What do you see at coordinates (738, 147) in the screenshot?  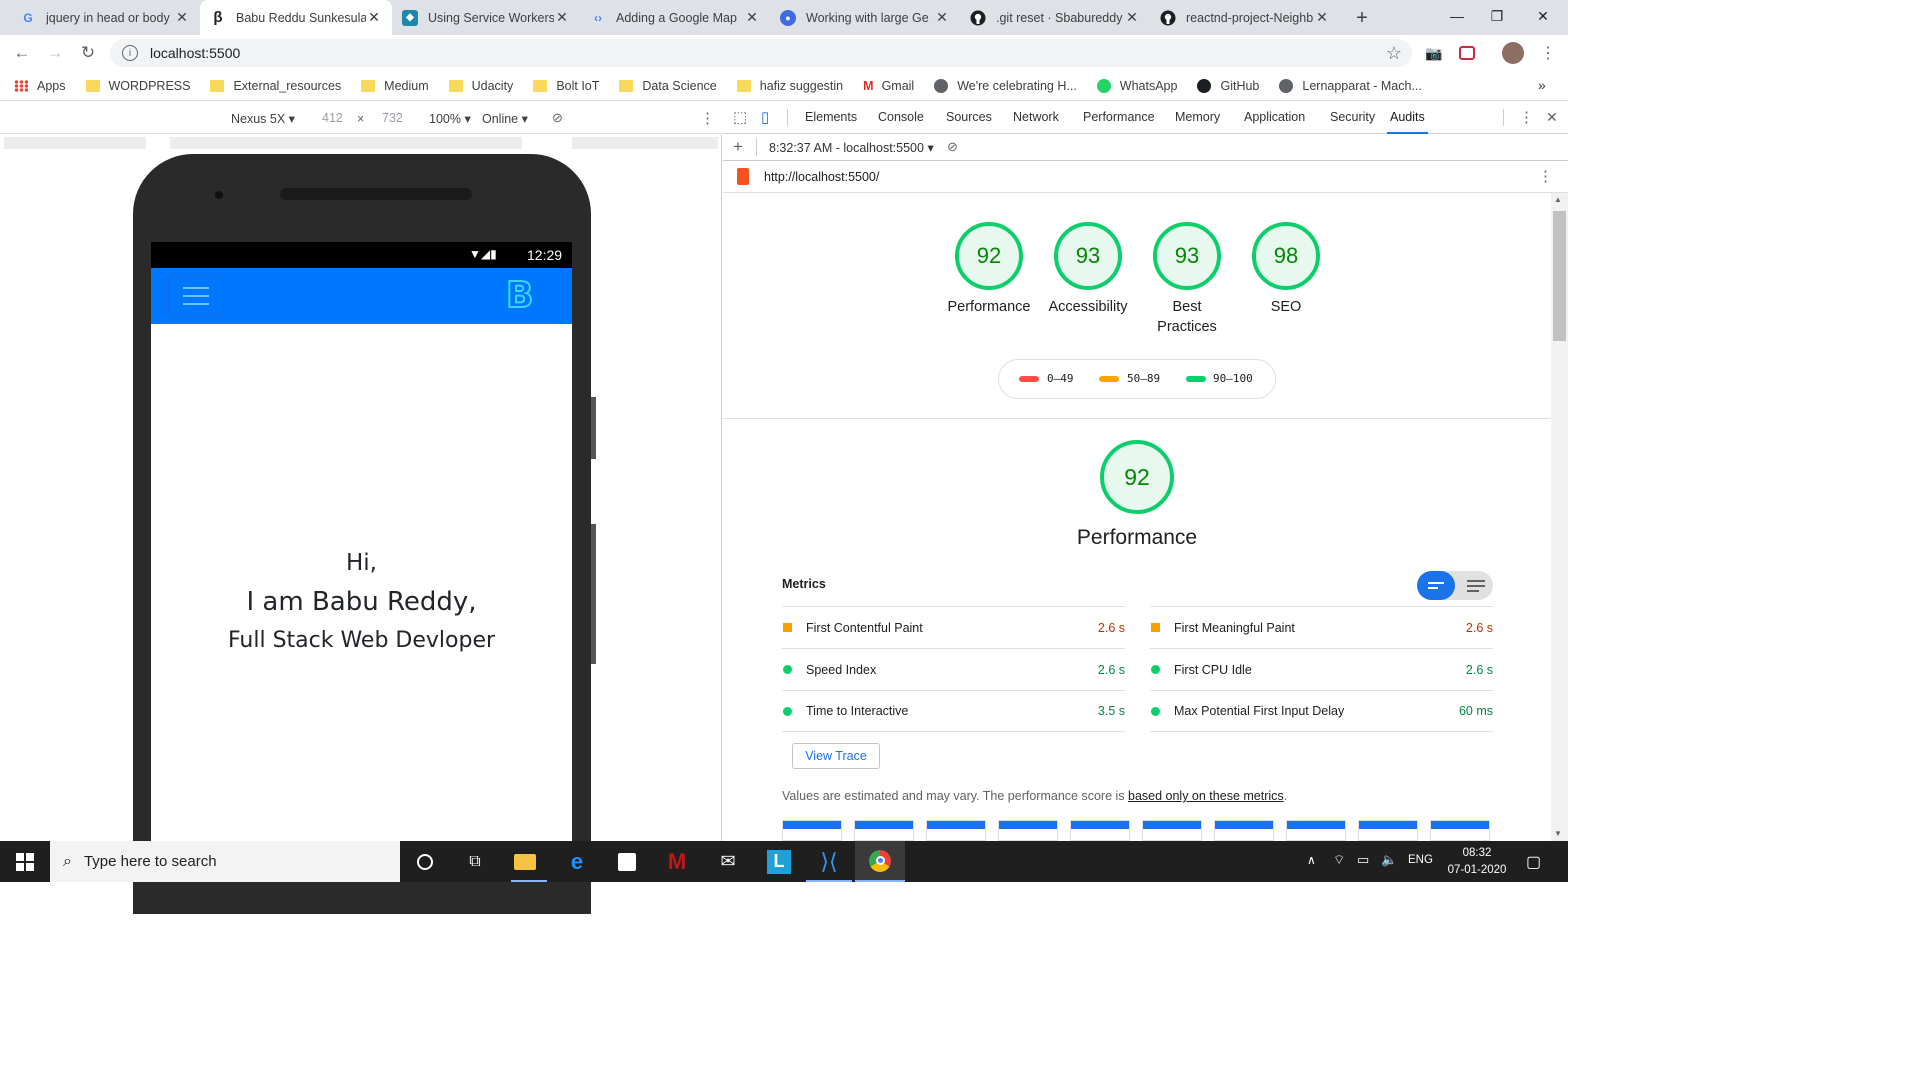 I see `new-audit-icon: +` at bounding box center [738, 147].